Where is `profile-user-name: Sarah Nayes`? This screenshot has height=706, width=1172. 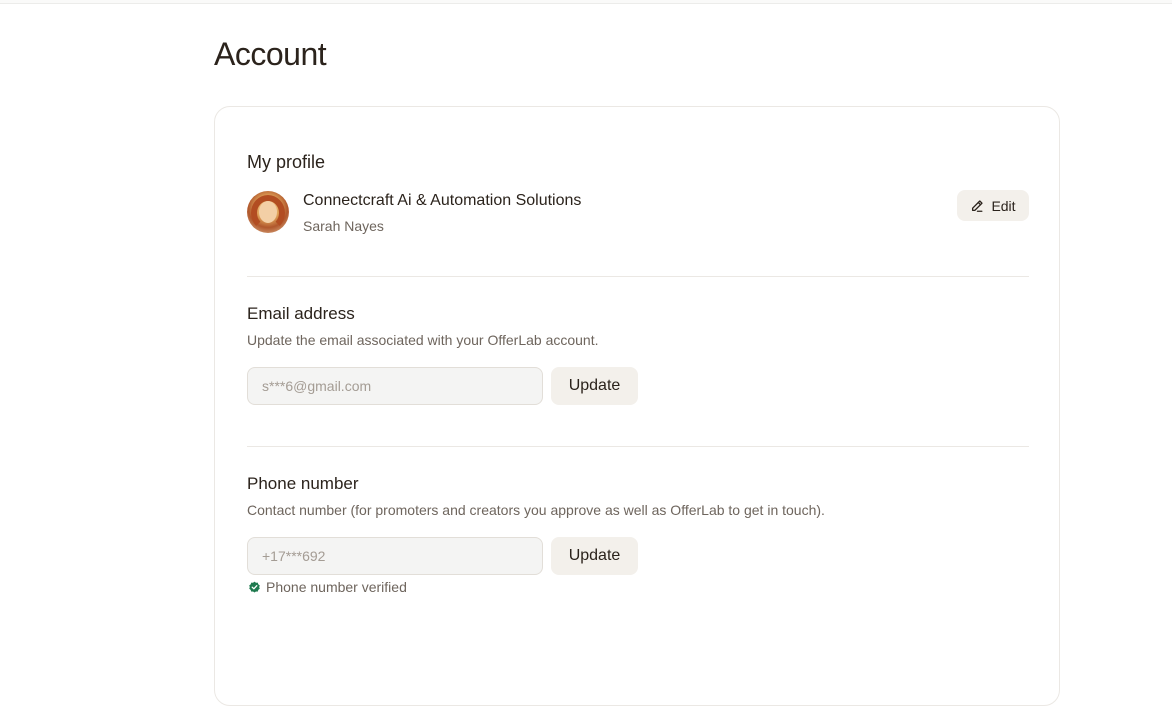 profile-user-name: Sarah Nayes is located at coordinates (343, 226).